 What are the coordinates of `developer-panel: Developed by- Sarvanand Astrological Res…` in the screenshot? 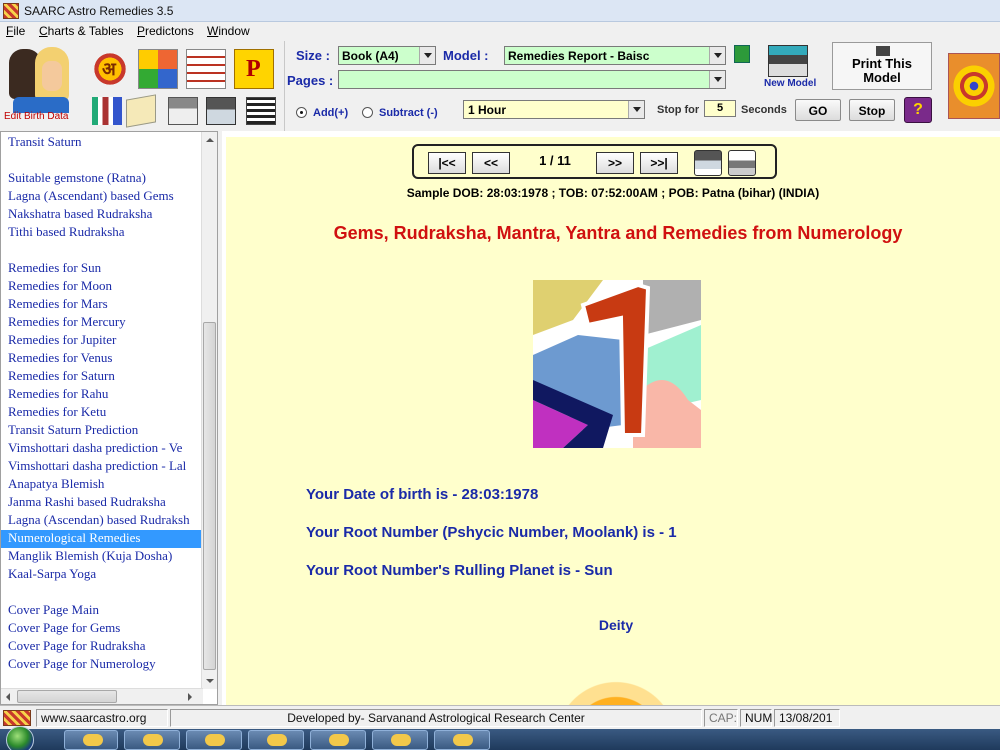 It's located at (436, 718).